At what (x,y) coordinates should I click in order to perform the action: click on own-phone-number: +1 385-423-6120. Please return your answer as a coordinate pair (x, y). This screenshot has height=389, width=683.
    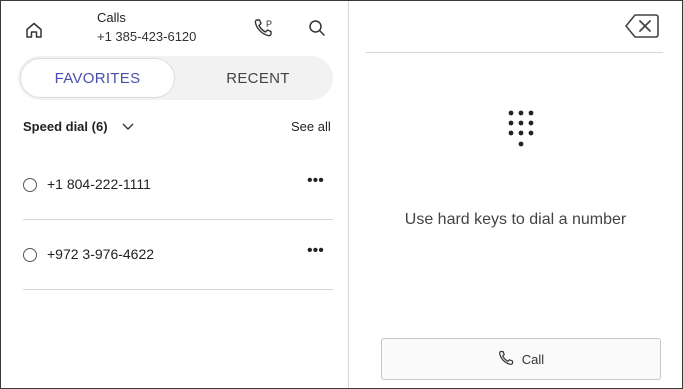
    Looking at the image, I should click on (147, 36).